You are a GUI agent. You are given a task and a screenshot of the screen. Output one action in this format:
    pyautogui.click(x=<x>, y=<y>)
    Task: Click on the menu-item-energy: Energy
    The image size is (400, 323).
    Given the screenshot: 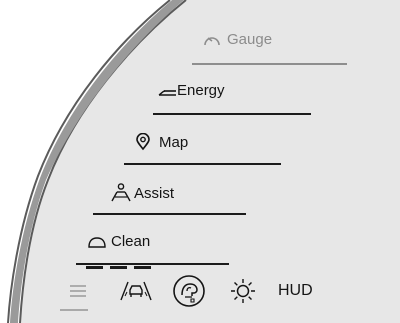 What is the action you would take?
    pyautogui.click(x=191, y=90)
    